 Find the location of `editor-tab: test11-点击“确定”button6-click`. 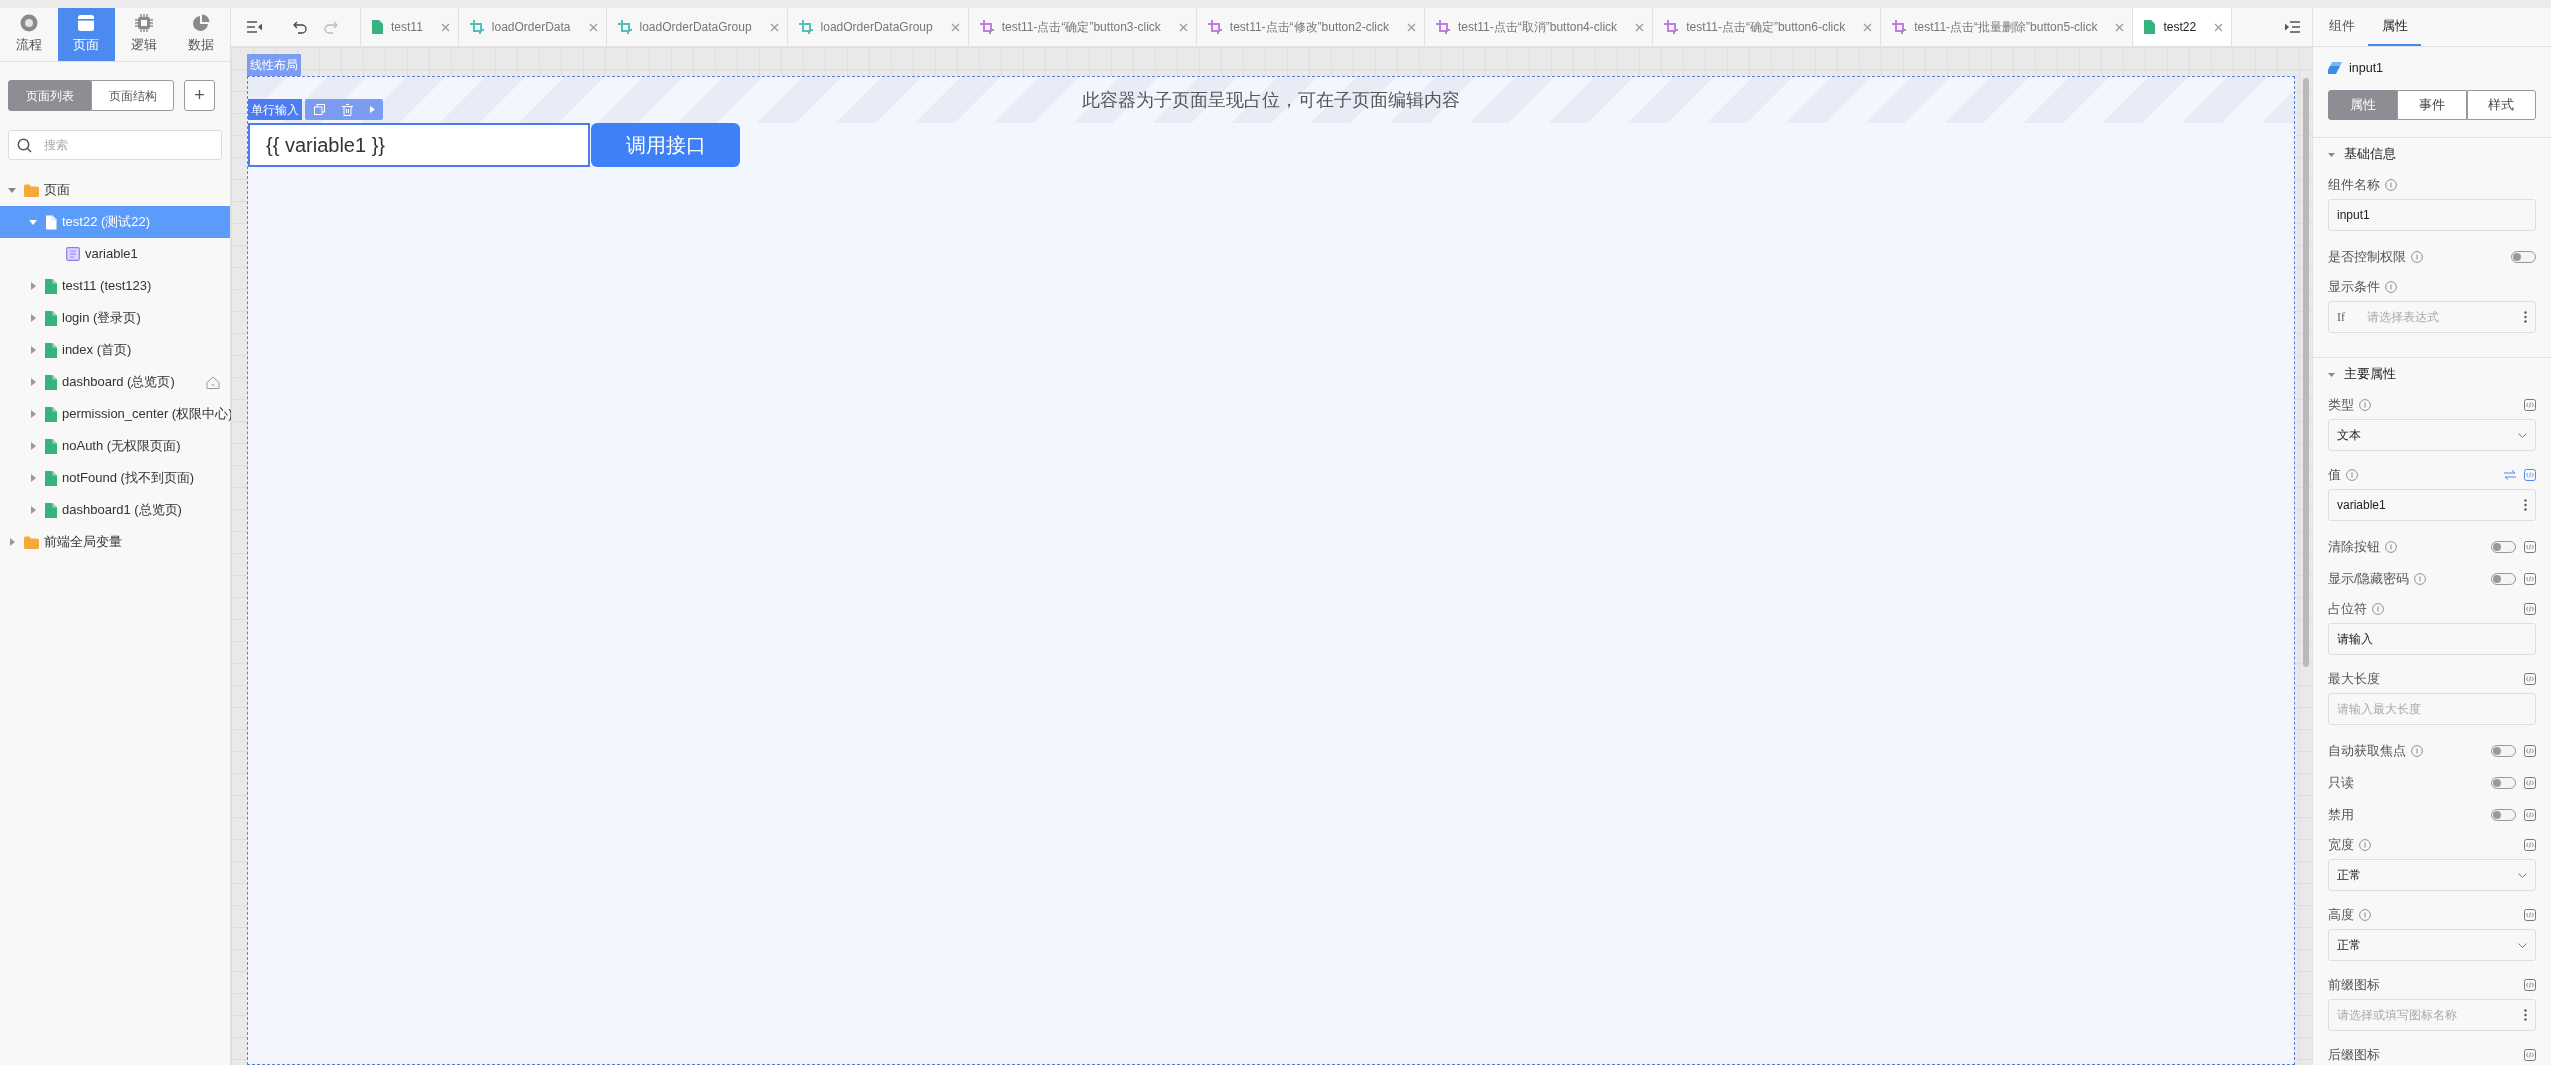

editor-tab: test11-点击“确定”button6-click is located at coordinates (1767, 27).